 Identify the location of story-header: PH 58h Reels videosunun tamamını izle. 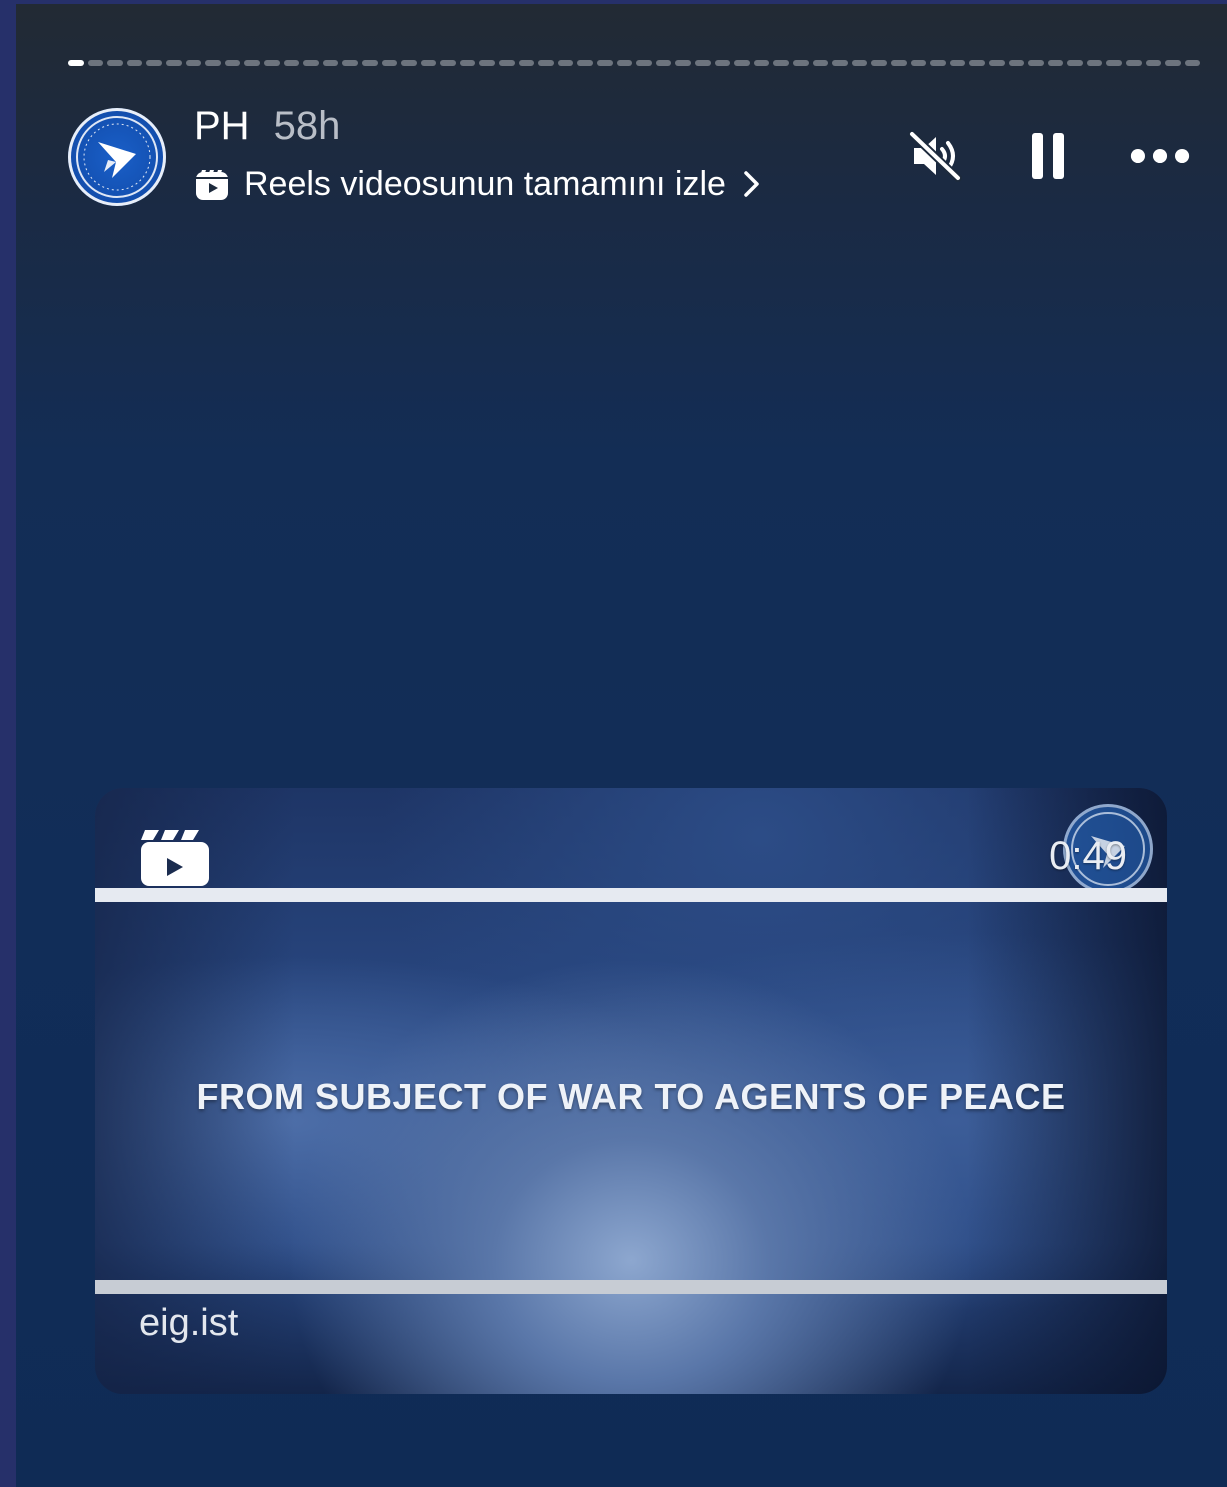
(634, 159).